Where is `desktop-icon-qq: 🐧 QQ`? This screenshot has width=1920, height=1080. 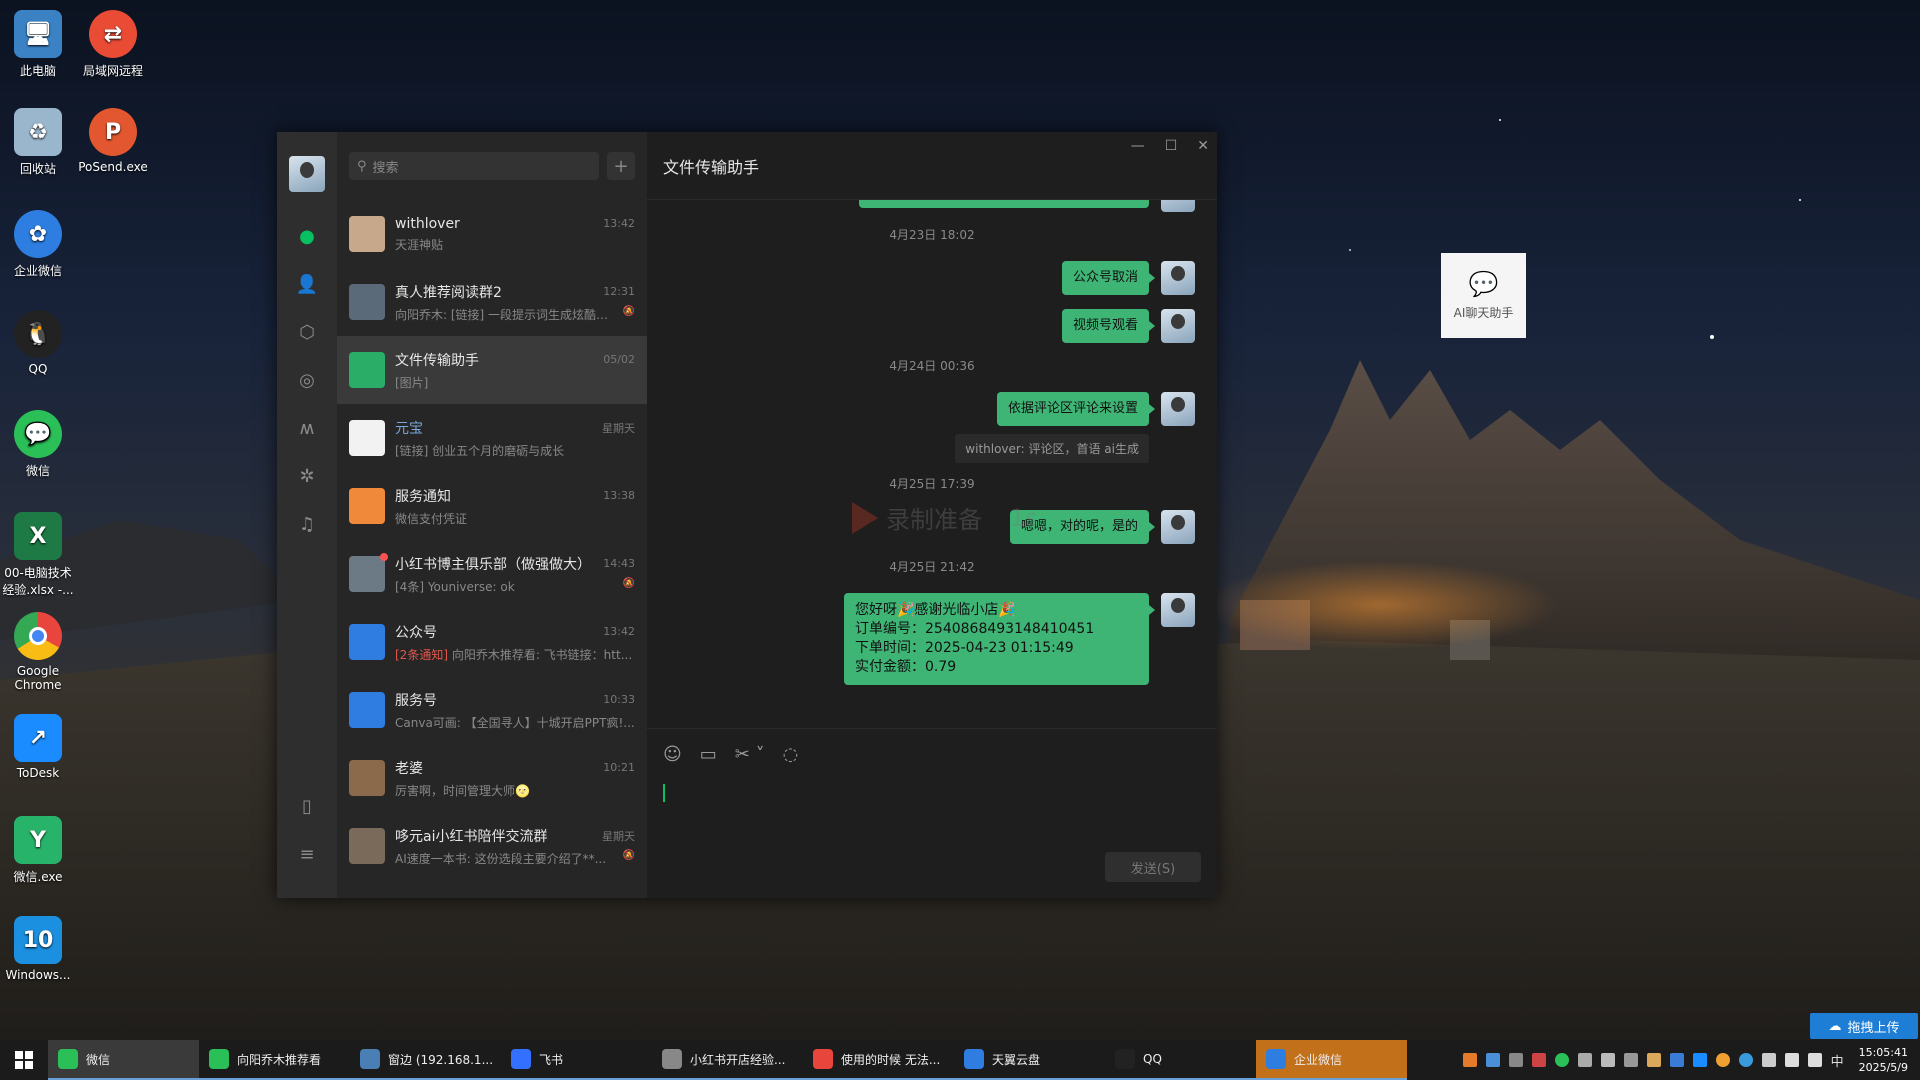 desktop-icon-qq: 🐧 QQ is located at coordinates (38, 343).